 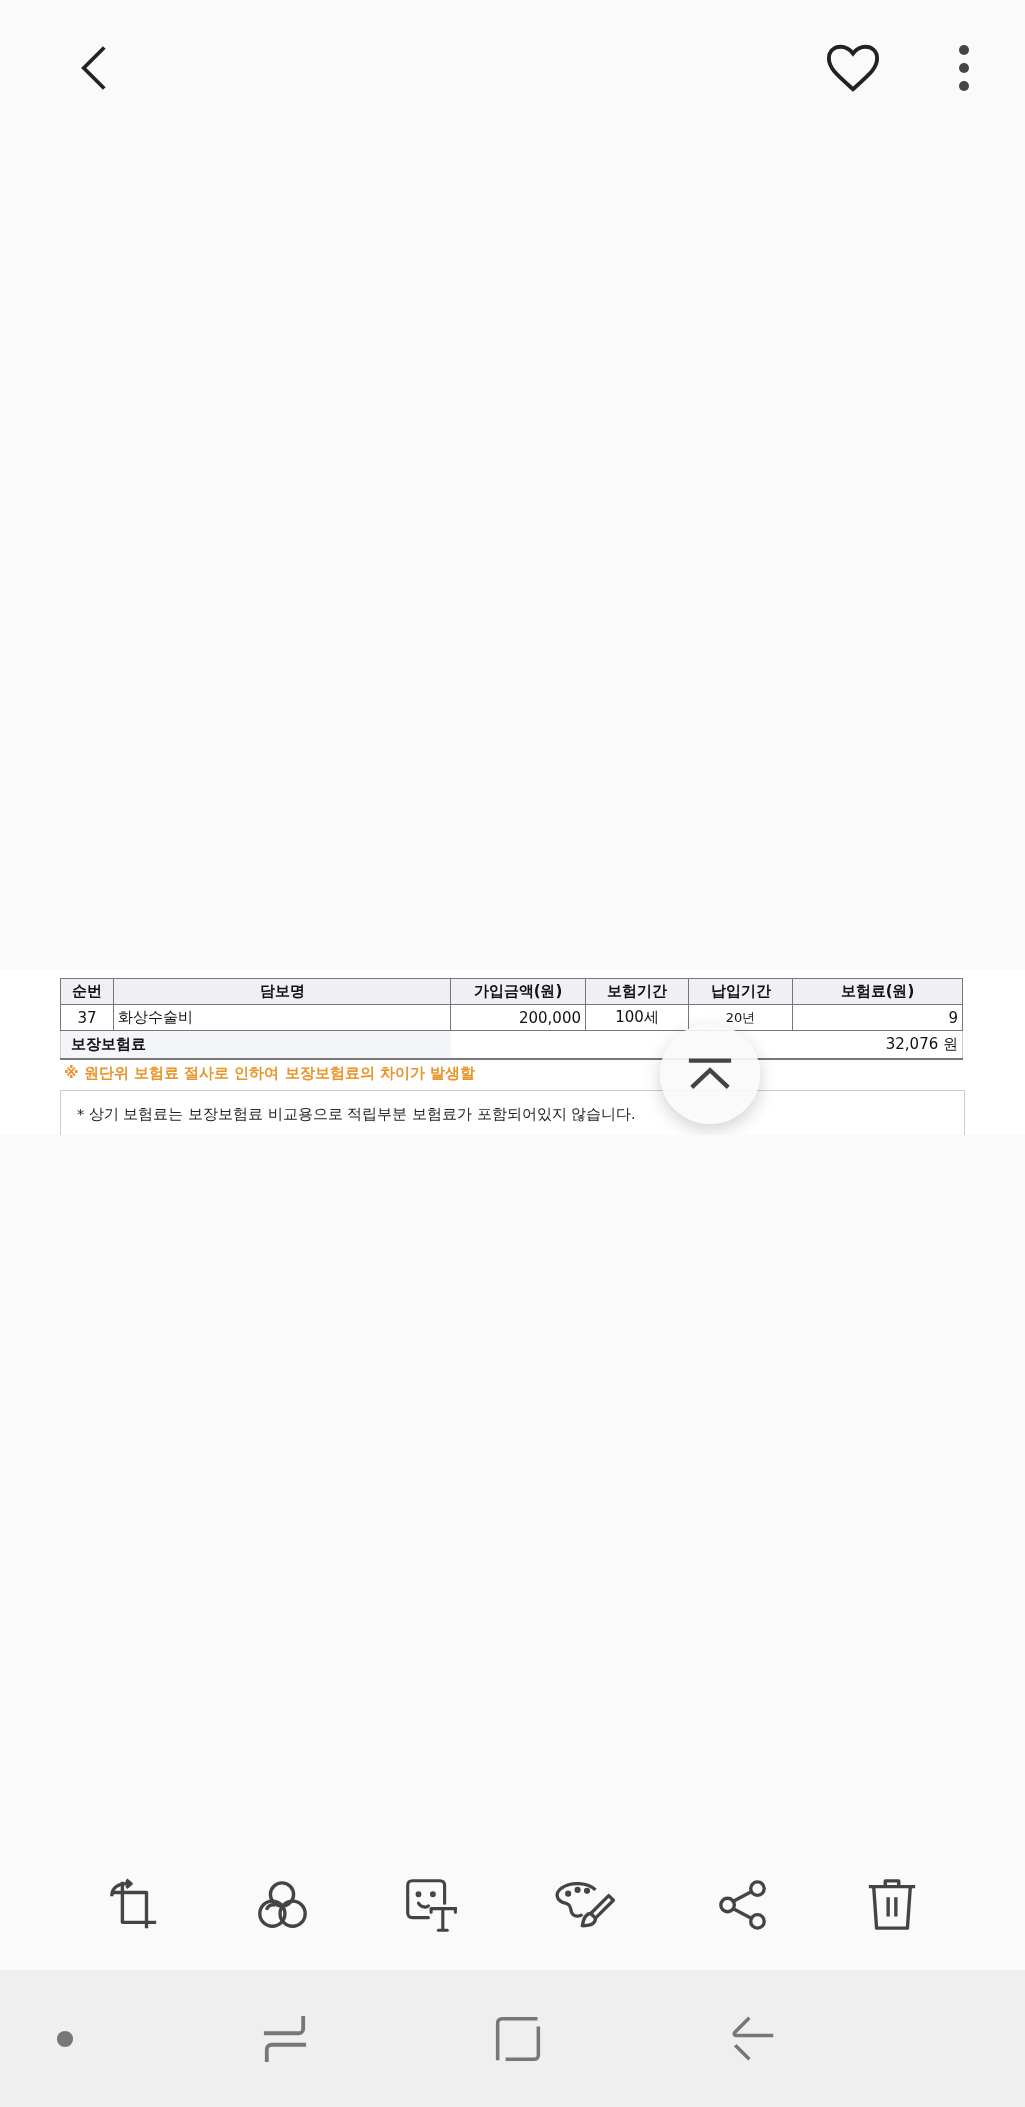 I want to click on recent-apps-icon, so click(x=284, y=2038).